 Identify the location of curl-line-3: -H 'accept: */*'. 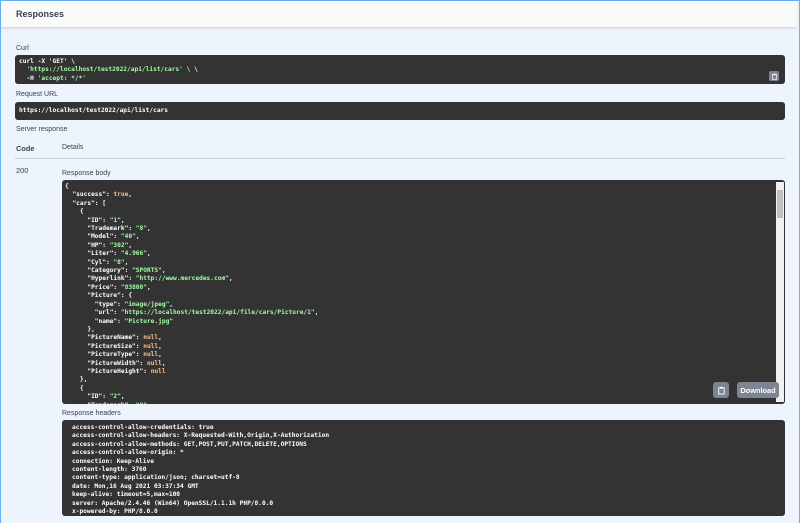
(56, 78).